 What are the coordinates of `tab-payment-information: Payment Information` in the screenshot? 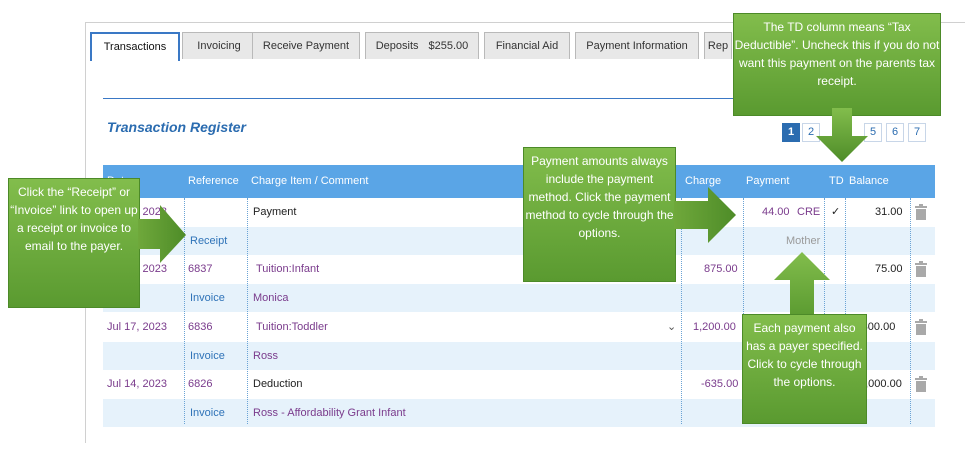 It's located at (637, 45).